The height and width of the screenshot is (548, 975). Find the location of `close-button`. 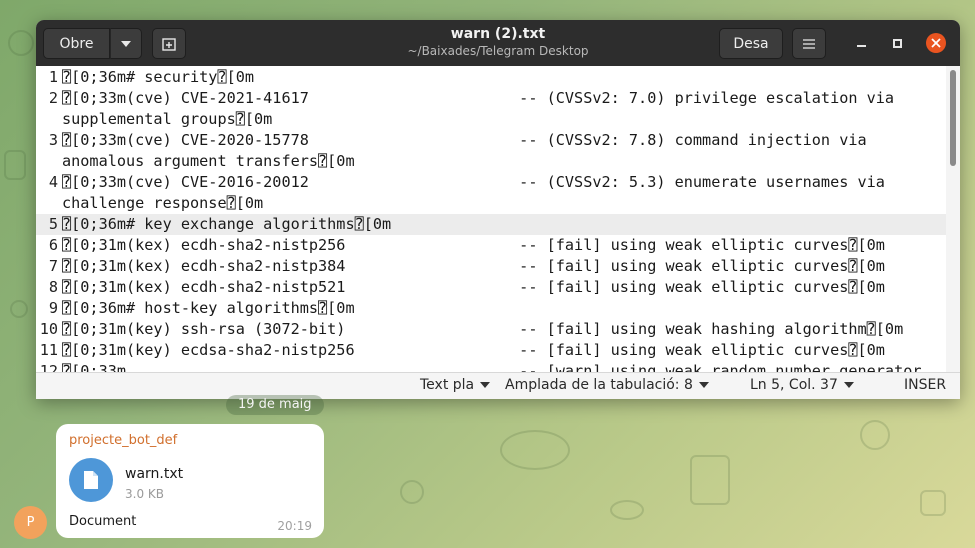

close-button is located at coordinates (936, 43).